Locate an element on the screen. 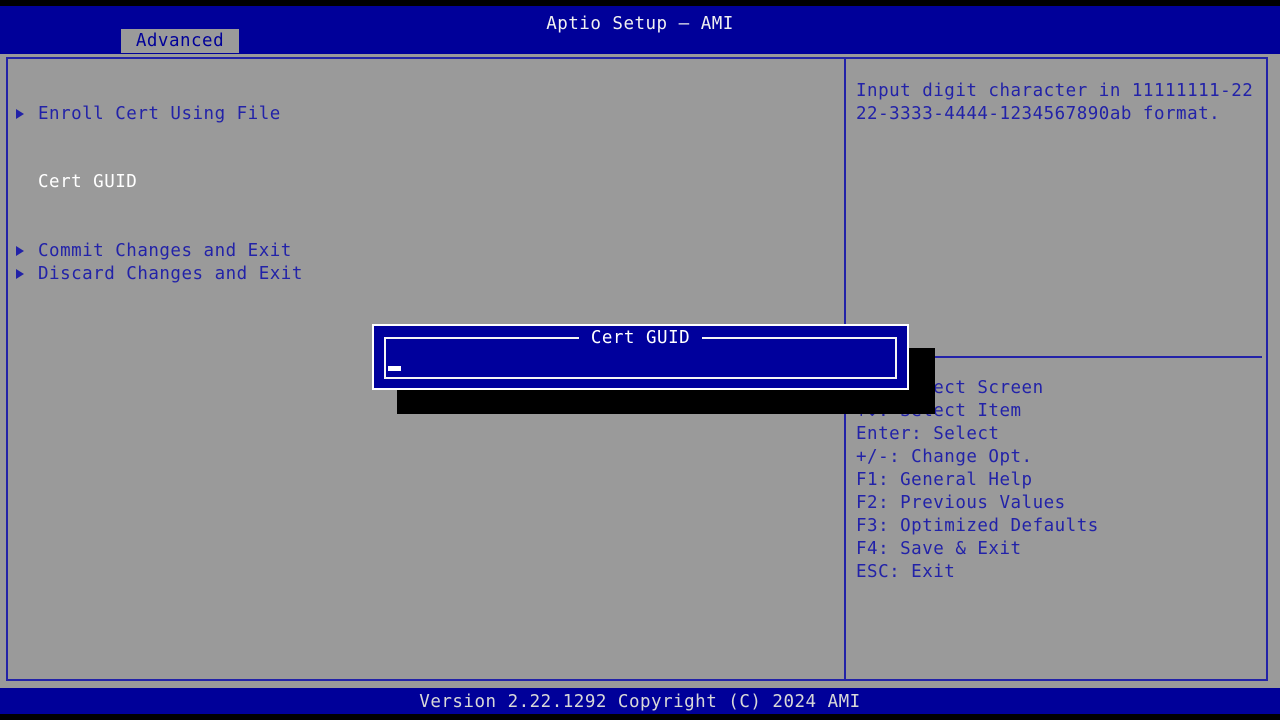 This screenshot has width=1280, height=720. menu-item-enroll-cert-using-file: Enroll Cert Using File is located at coordinates (144, 114).